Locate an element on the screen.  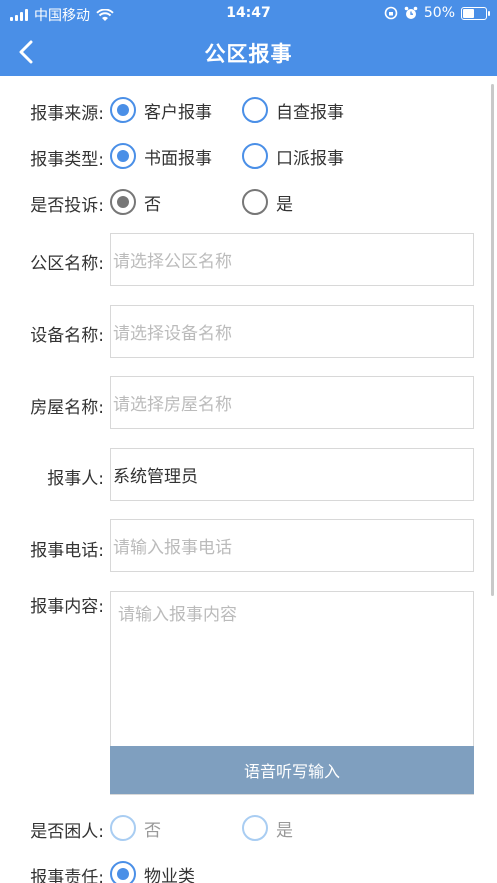
house-name-label: 房屋名称: is located at coordinates (67, 408).